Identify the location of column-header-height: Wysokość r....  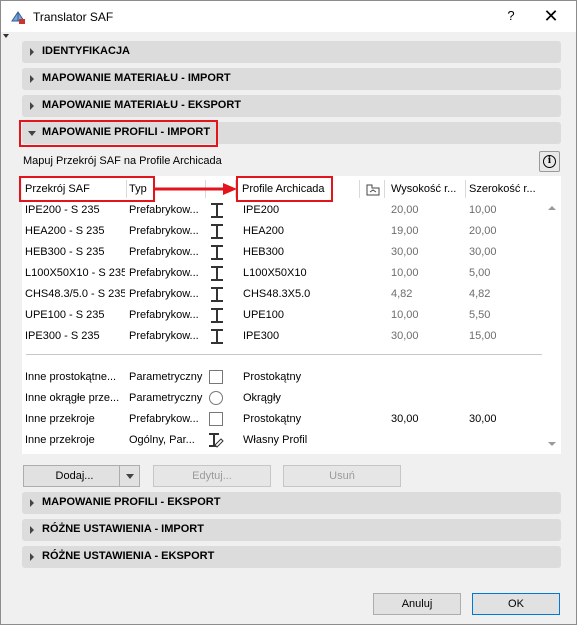
(427, 189).